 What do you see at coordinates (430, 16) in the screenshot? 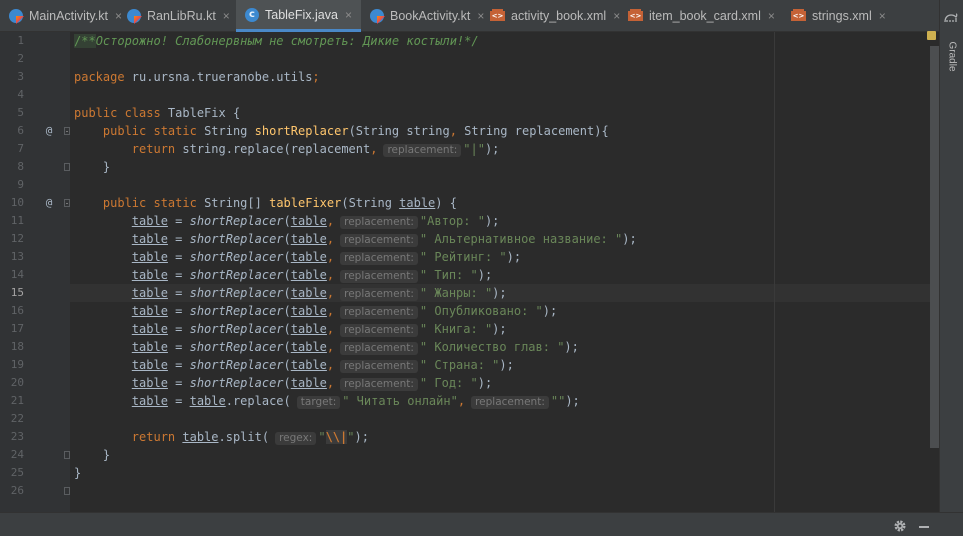
I see `tab-label: BookActivity.kt` at bounding box center [430, 16].